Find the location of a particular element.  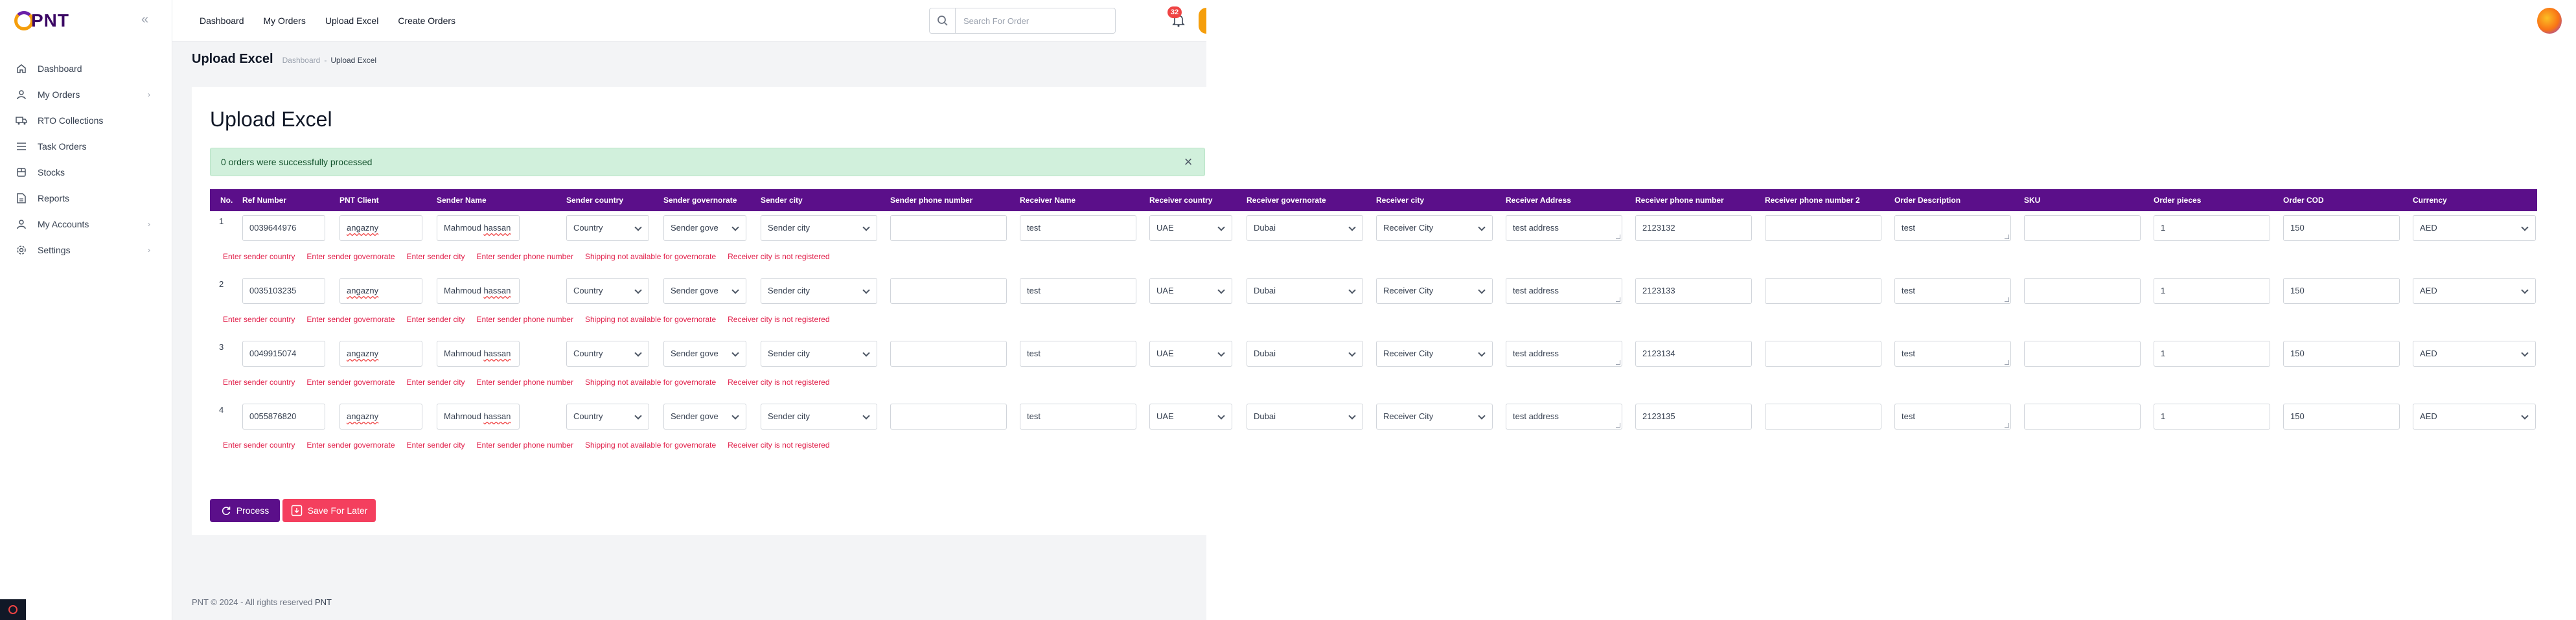

sidebar-item-my-accounts: My Accounts › is located at coordinates (86, 224).